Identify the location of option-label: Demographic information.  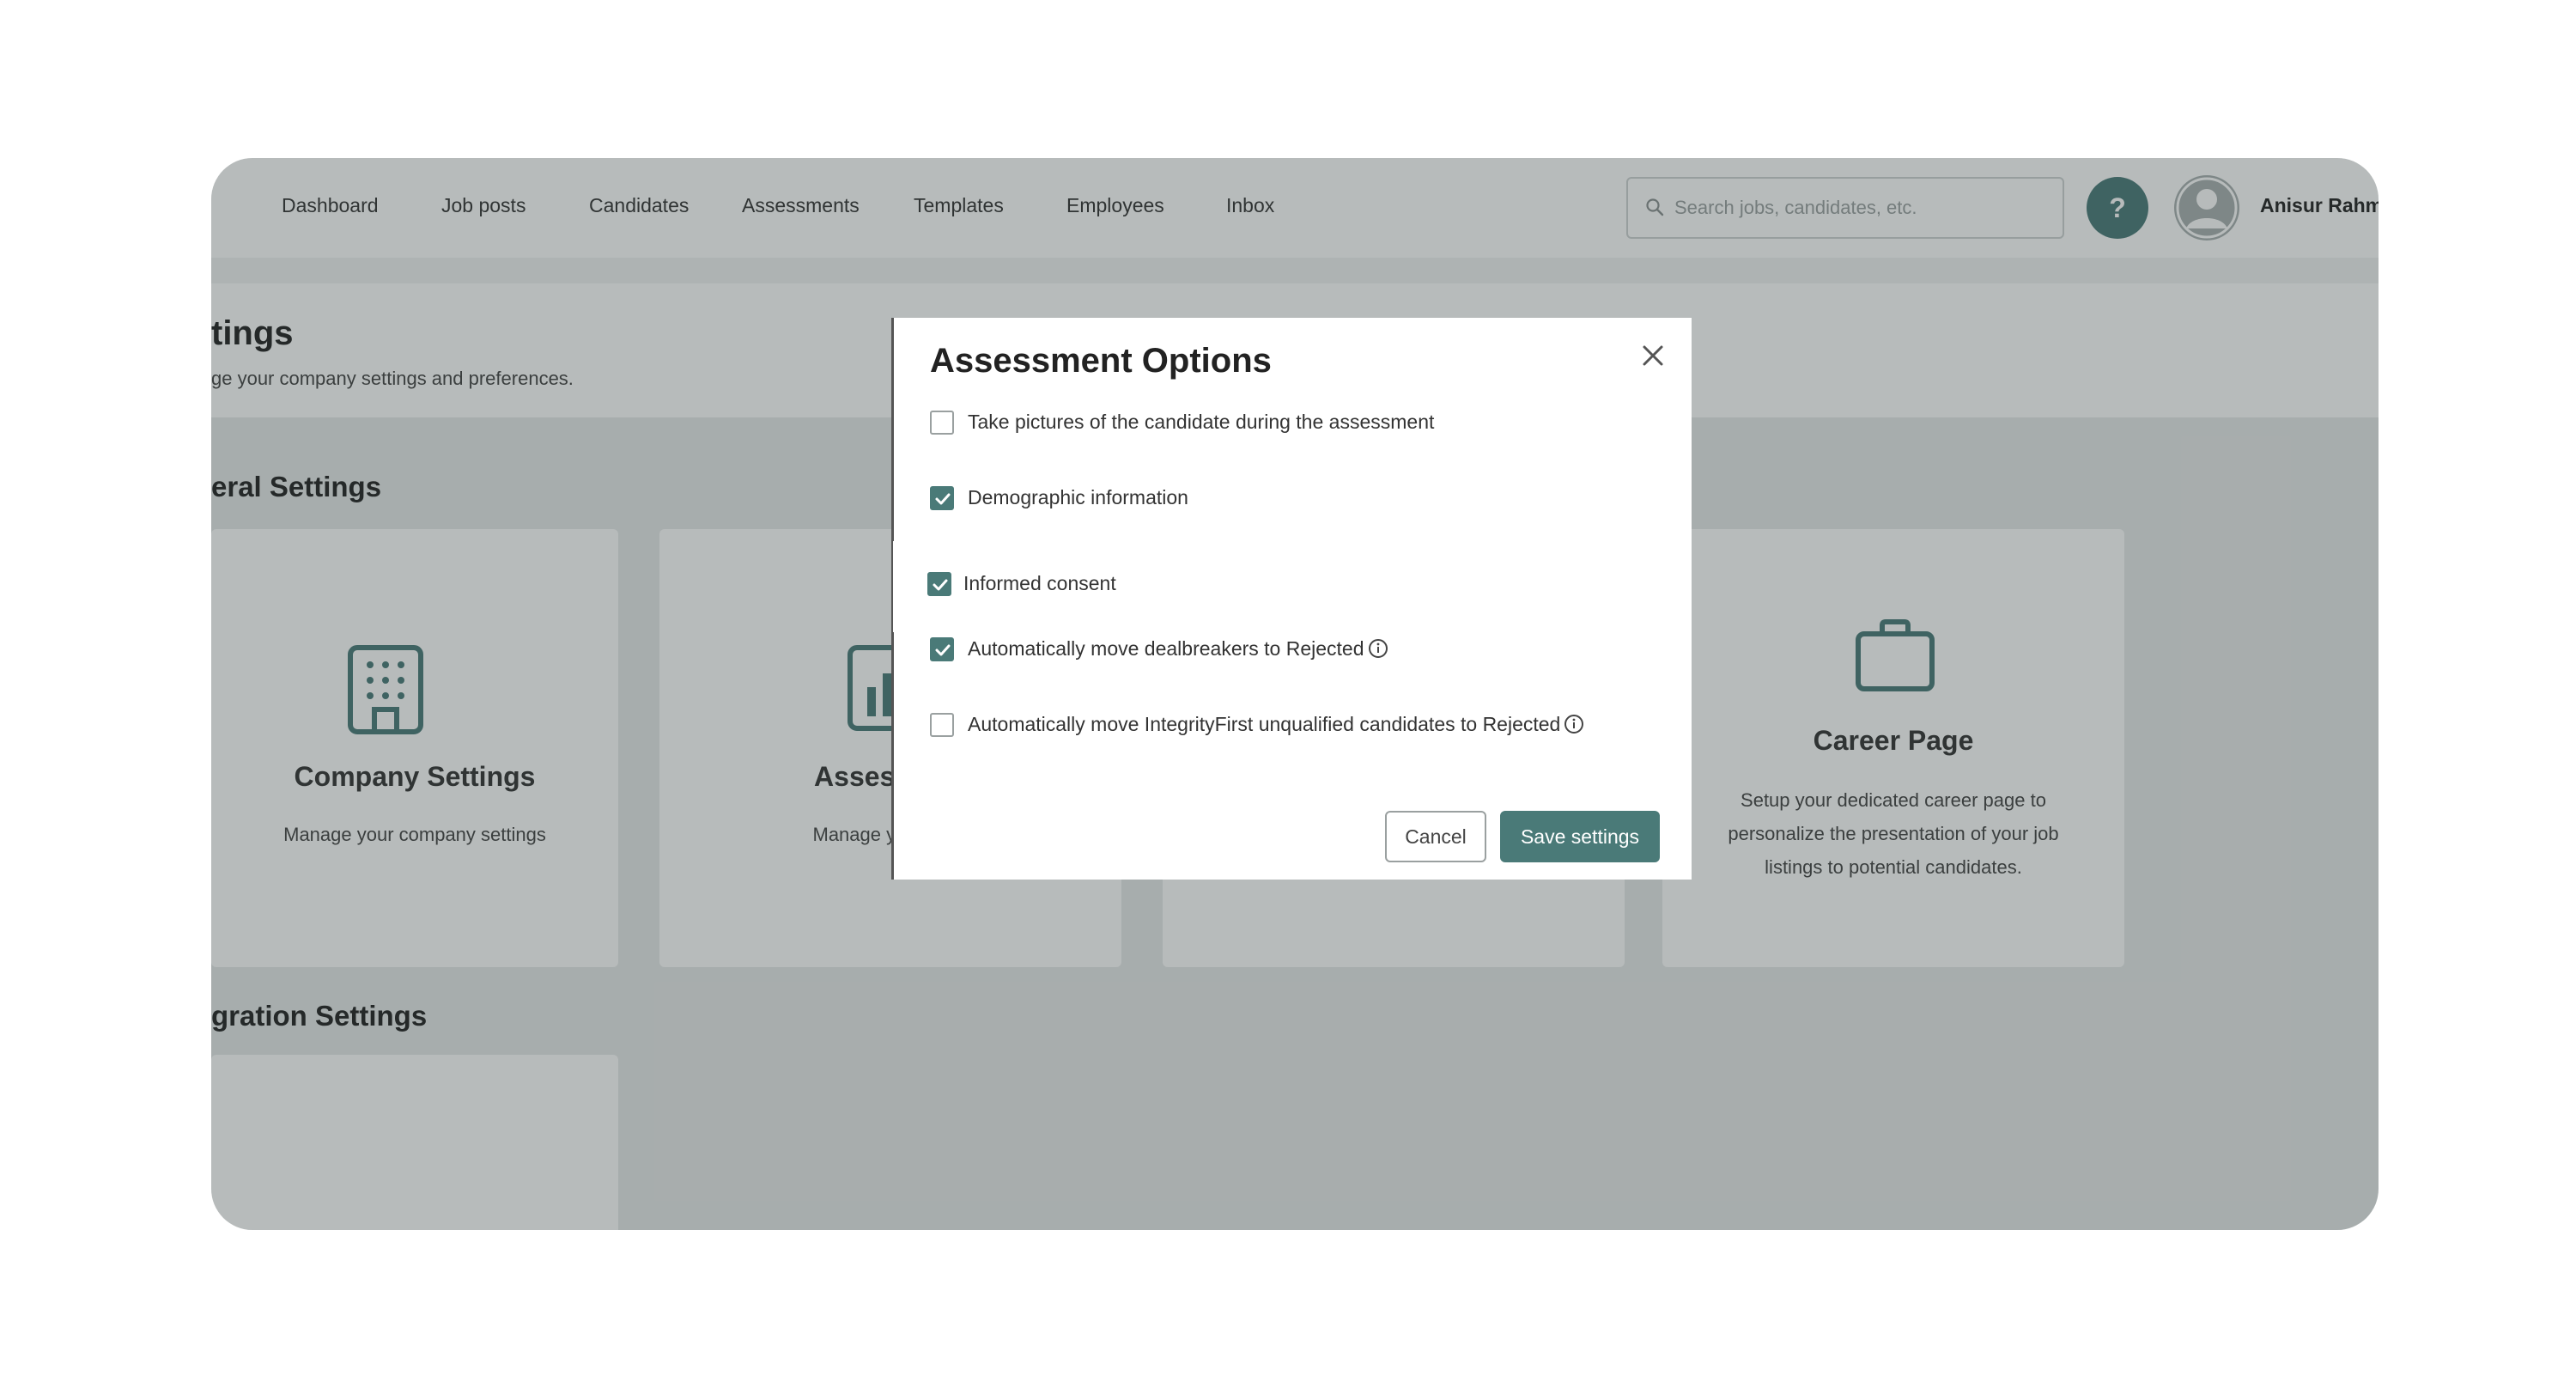
(1078, 497).